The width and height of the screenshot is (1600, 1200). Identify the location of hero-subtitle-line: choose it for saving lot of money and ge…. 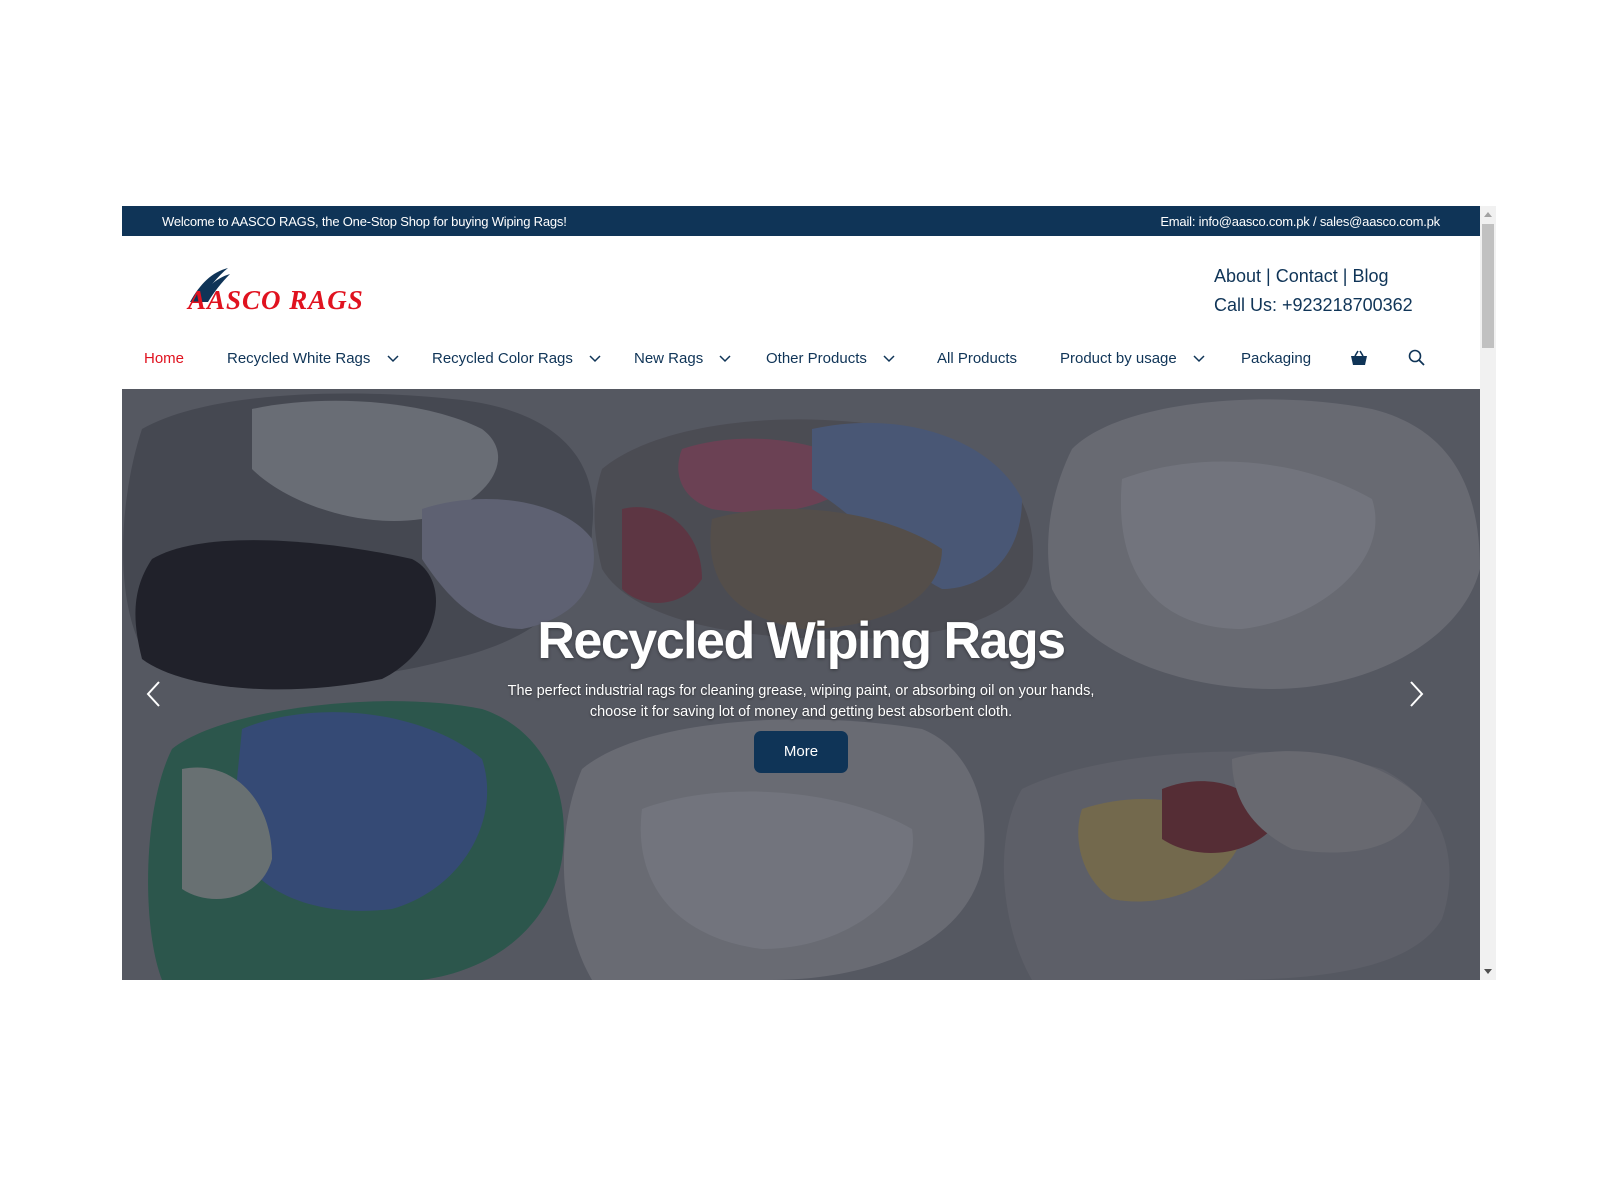
(801, 712).